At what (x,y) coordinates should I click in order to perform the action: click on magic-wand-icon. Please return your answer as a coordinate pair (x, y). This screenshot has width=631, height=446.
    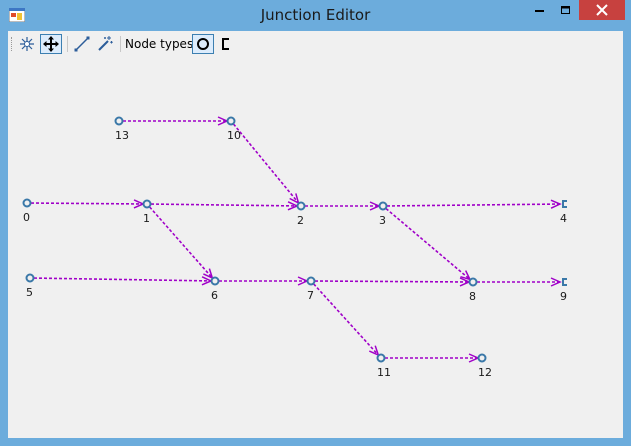
    Looking at the image, I should click on (105, 43).